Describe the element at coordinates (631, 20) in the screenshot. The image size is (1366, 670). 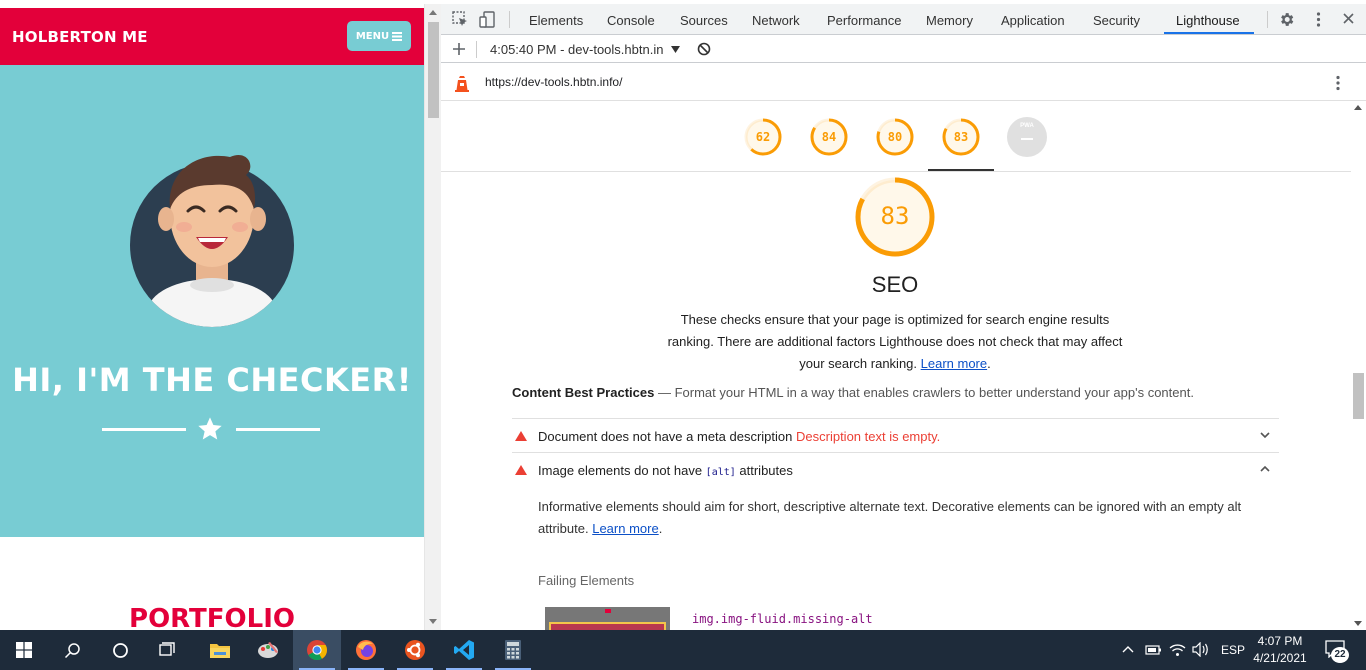
I see `tab-console: Console` at that location.